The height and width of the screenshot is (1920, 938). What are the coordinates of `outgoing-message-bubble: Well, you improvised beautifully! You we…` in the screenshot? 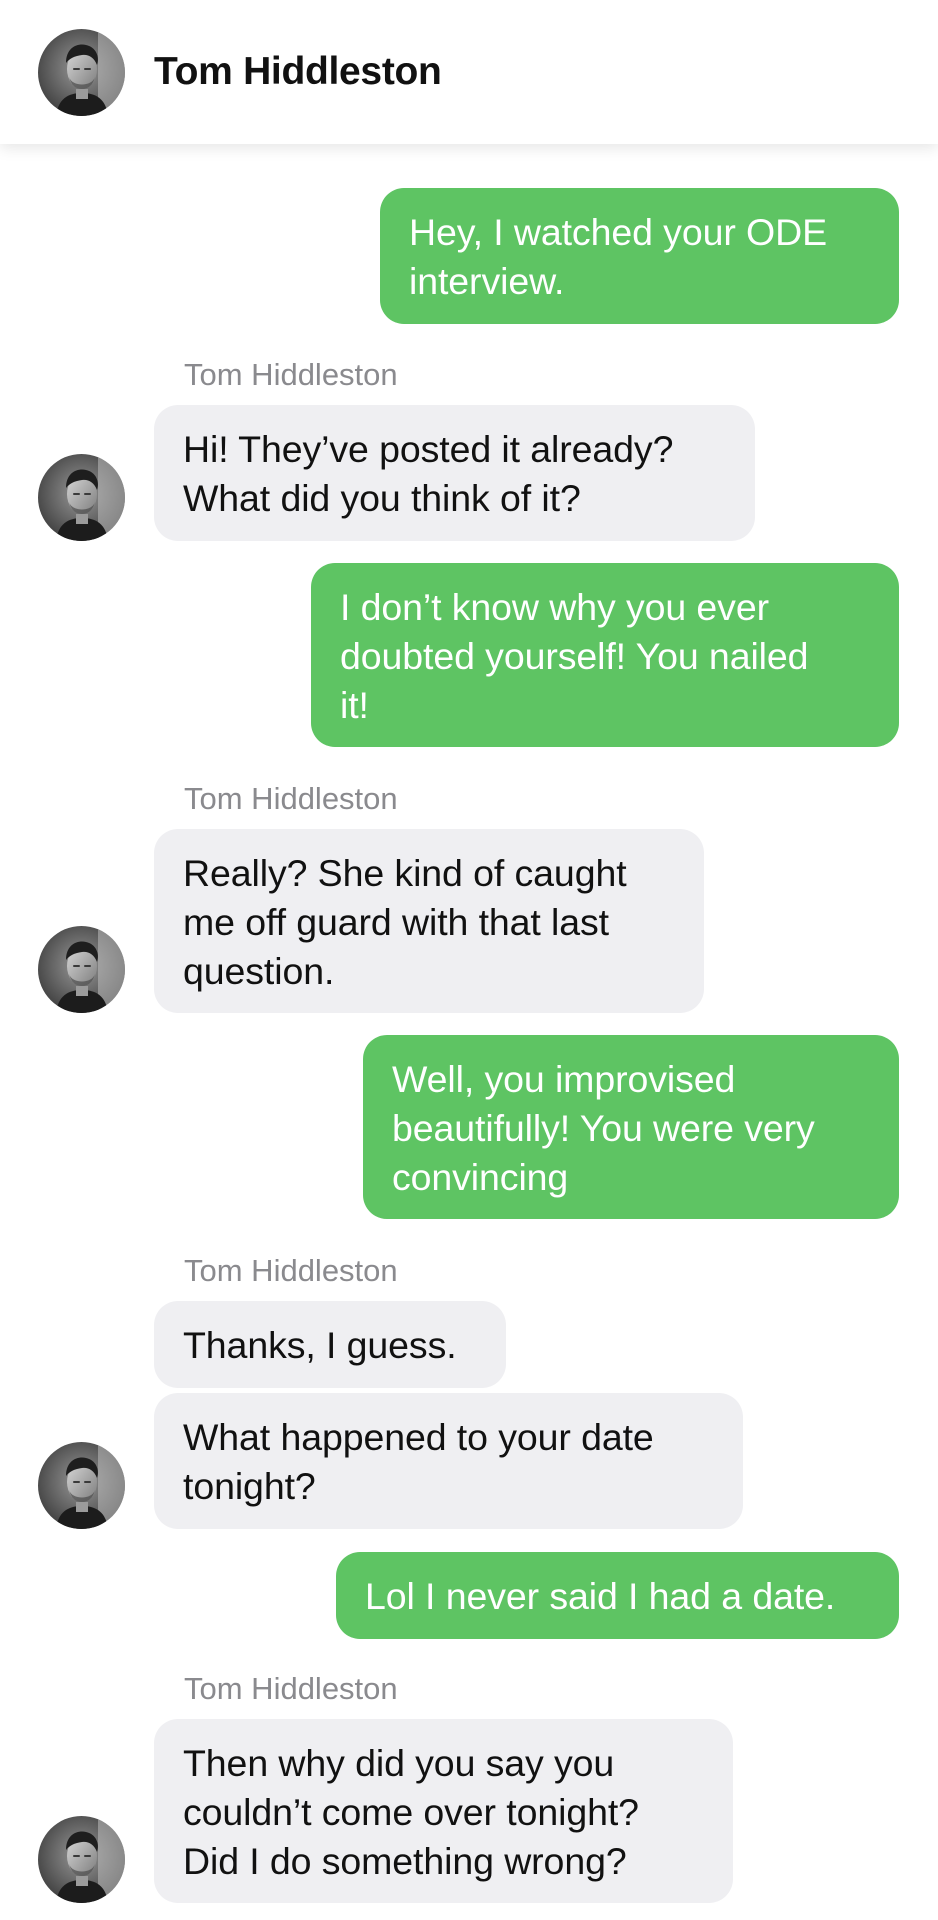 It's located at (631, 1127).